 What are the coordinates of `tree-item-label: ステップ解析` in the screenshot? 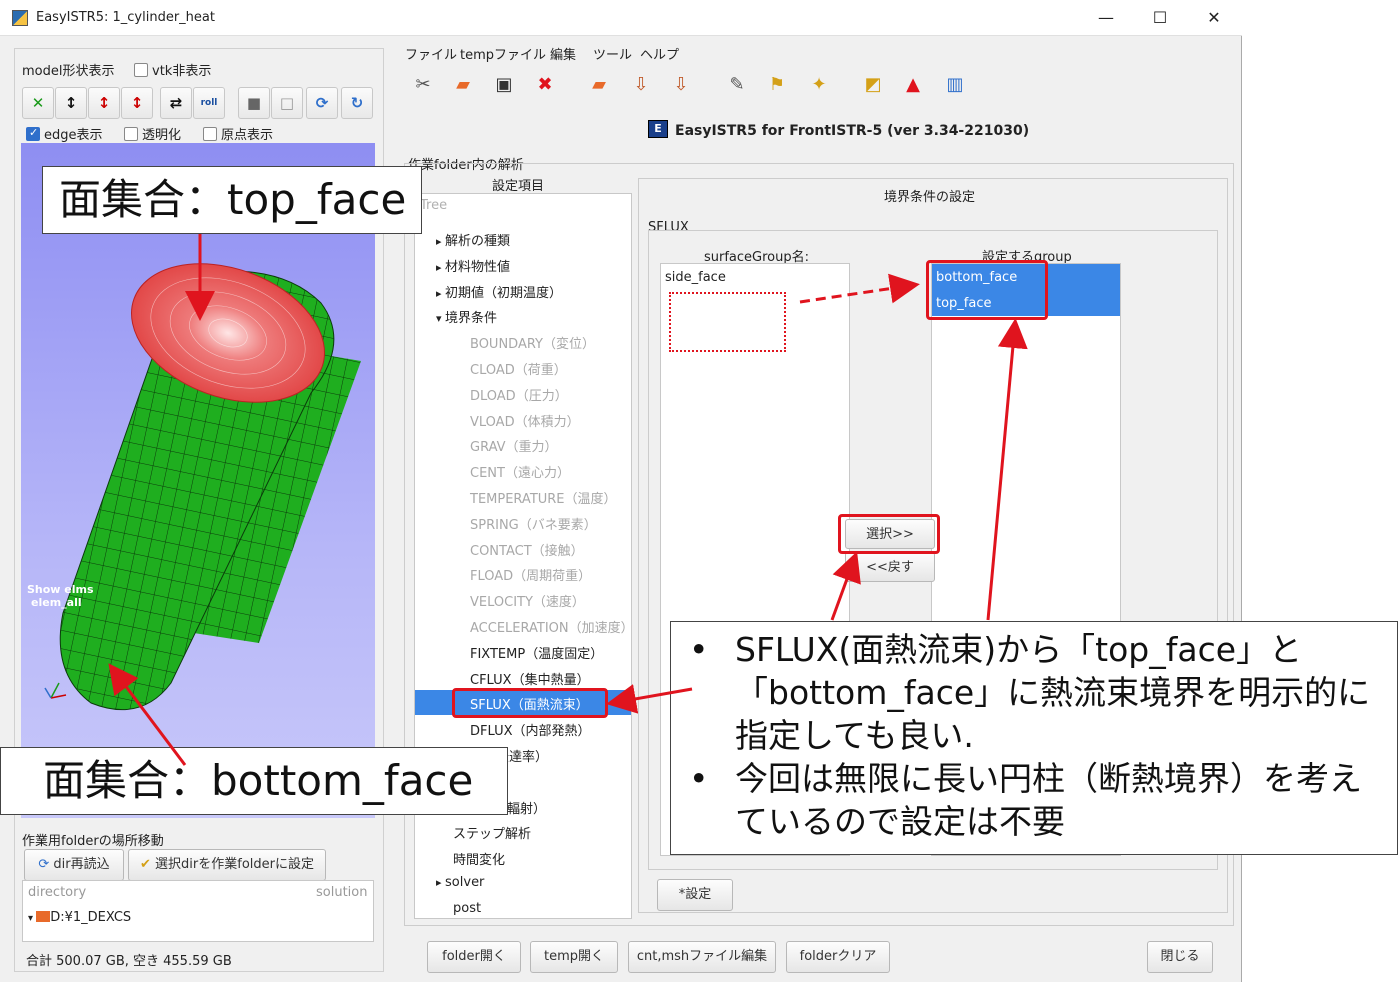 It's located at (492, 835).